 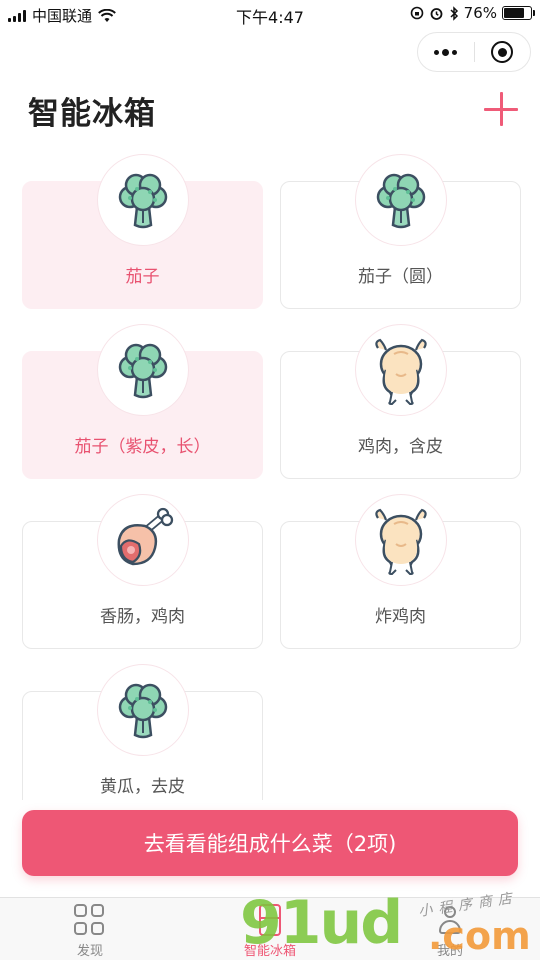 I want to click on tab-label: 发现, so click(x=89, y=951).